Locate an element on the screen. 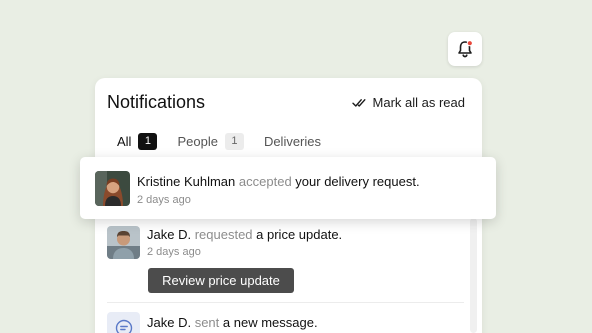 The height and width of the screenshot is (333, 592). tab-people: People 1 is located at coordinates (210, 141).